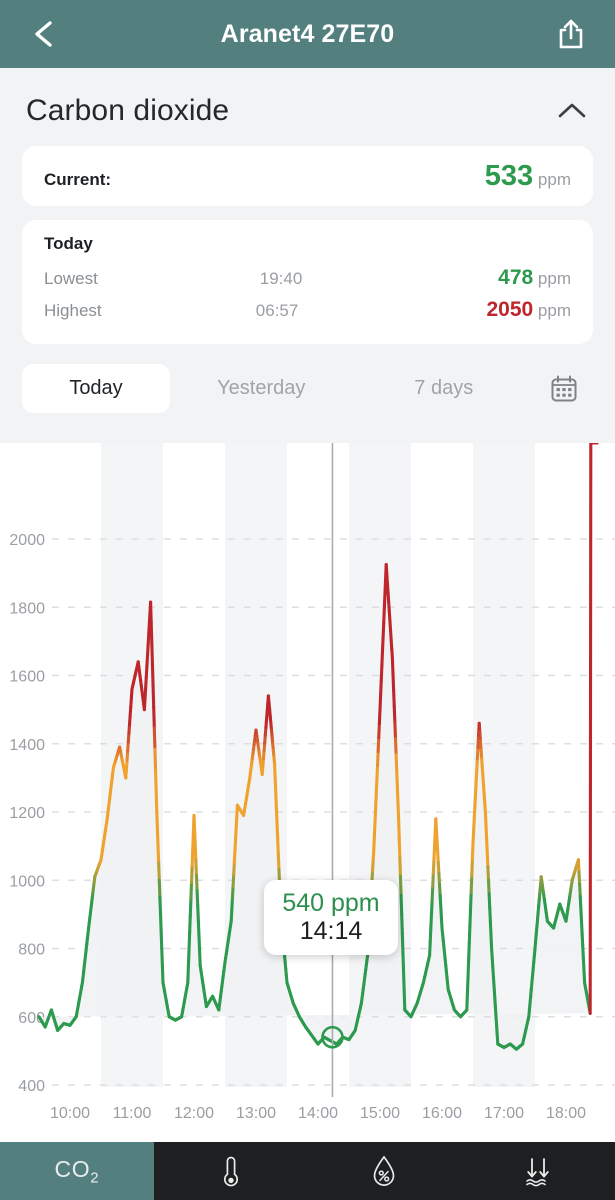 Image resolution: width=615 pixels, height=1200 pixels. What do you see at coordinates (566, 1113) in the screenshot?
I see `chart-x-tick-label: 18:00` at bounding box center [566, 1113].